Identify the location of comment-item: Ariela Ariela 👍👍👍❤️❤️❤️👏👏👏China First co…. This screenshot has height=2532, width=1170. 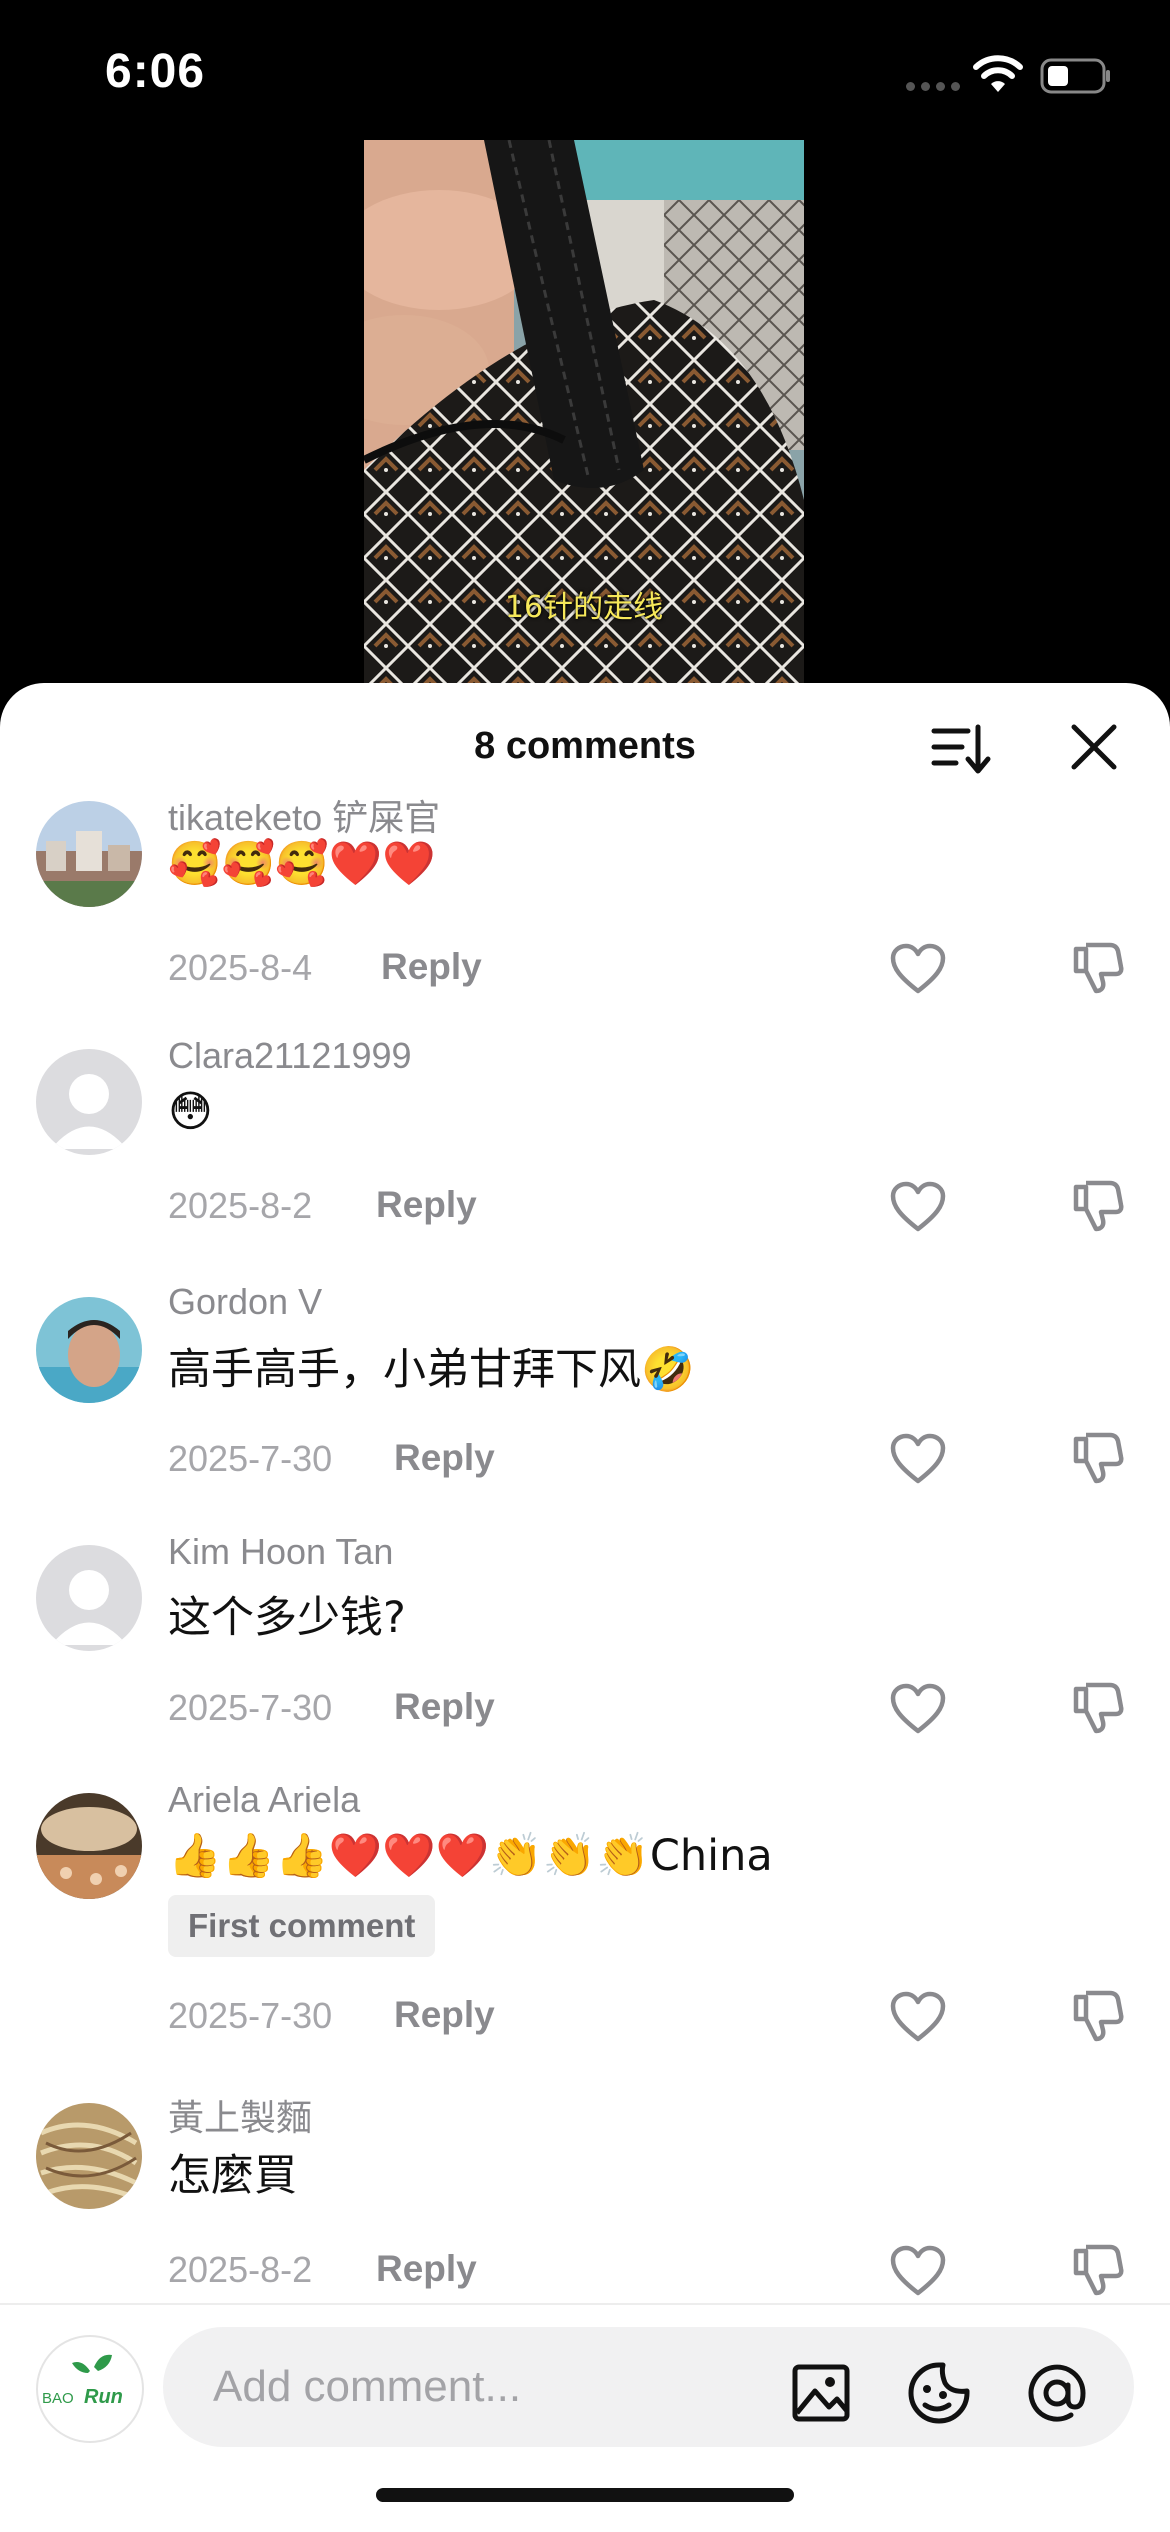
(585, 1924).